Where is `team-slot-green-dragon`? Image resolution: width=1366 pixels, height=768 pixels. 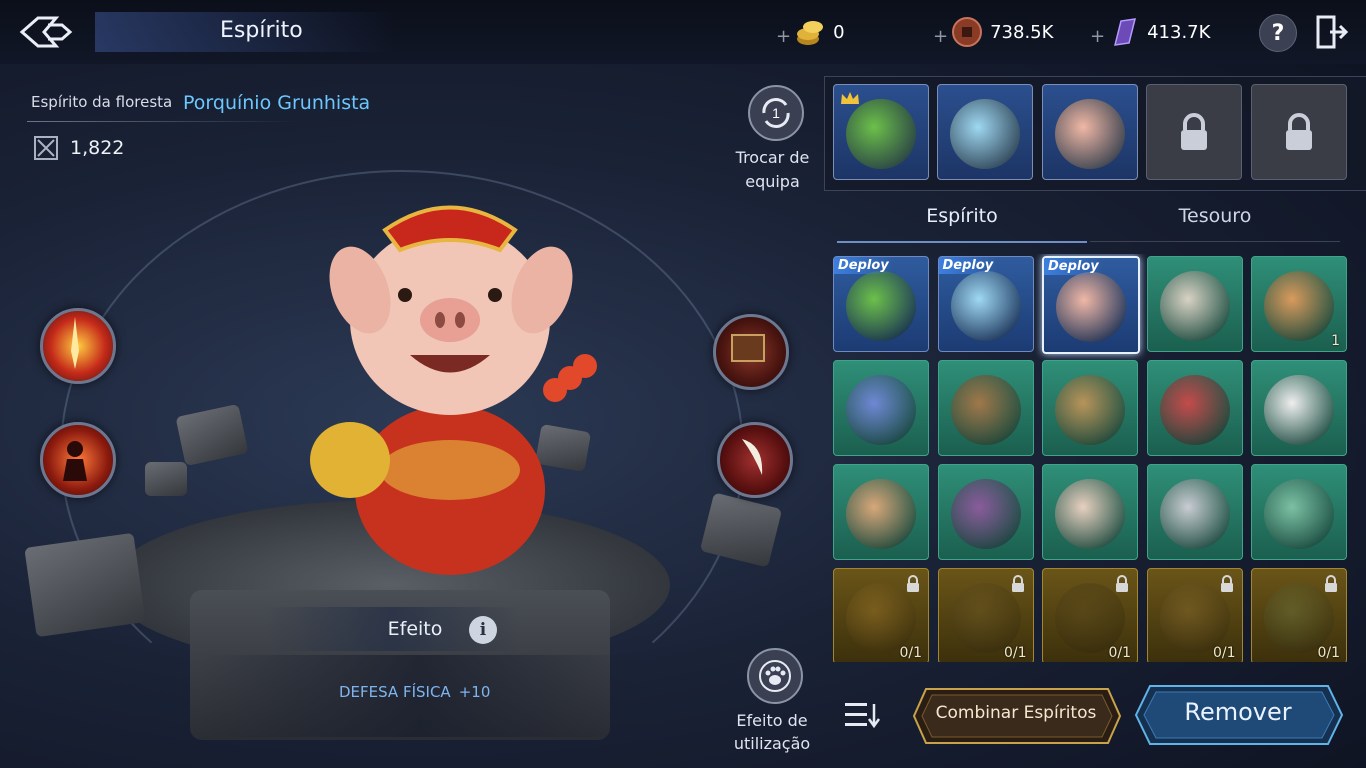
team-slot-green-dragon is located at coordinates (881, 132).